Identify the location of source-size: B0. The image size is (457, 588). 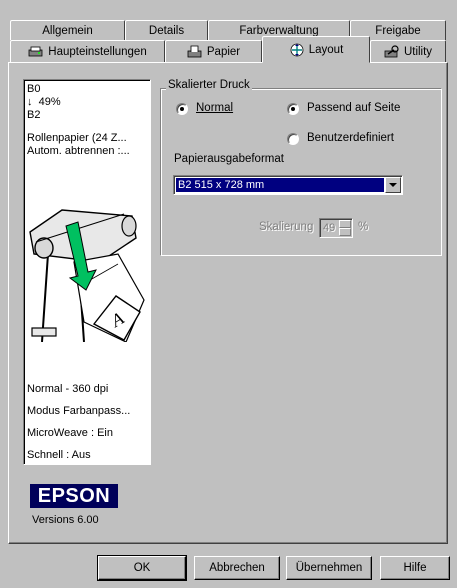
(34, 89).